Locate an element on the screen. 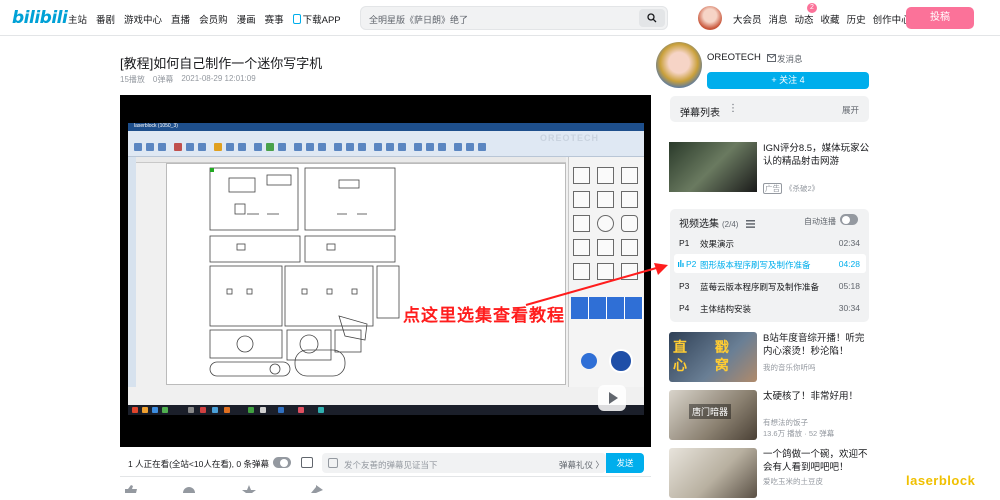  recommended-video: 唐门暗器 太硬核了！非常好用！ 有想法的饭子 13.6万 播放 · 52 弹幕 is located at coordinates (769, 416).